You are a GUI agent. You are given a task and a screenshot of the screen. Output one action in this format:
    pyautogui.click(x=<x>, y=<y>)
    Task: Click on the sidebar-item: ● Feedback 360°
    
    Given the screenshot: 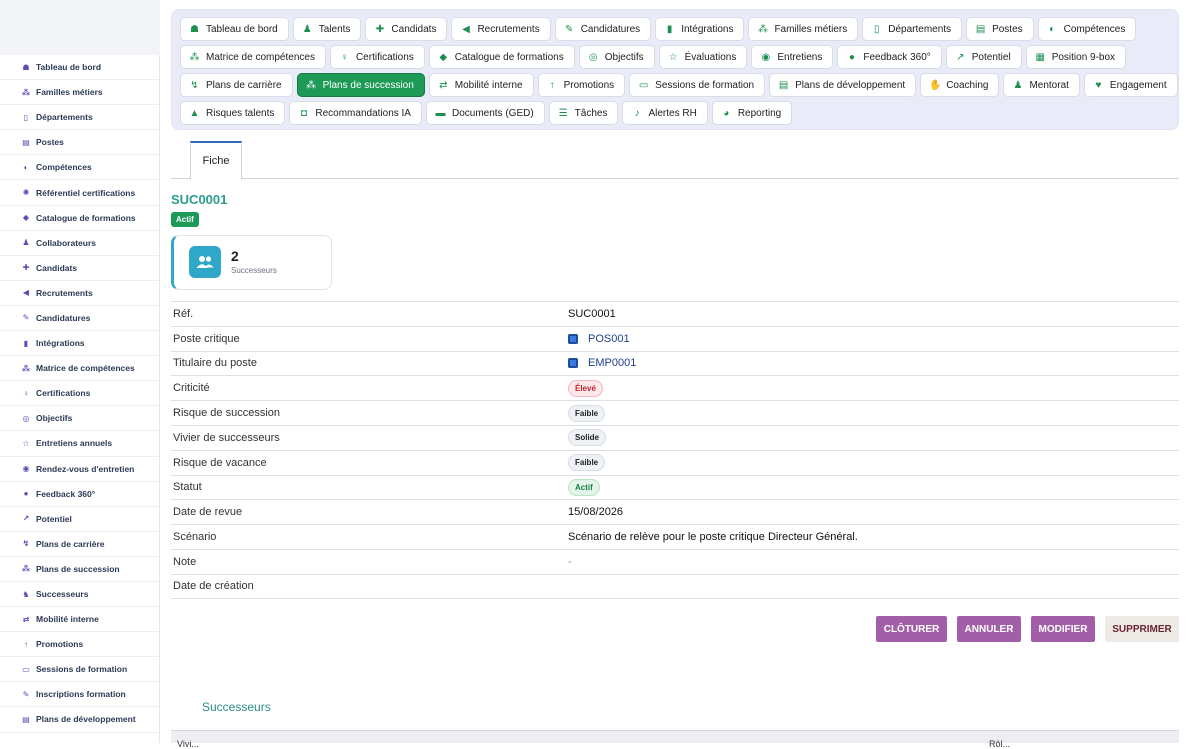 What is the action you would take?
    pyautogui.click(x=79, y=494)
    